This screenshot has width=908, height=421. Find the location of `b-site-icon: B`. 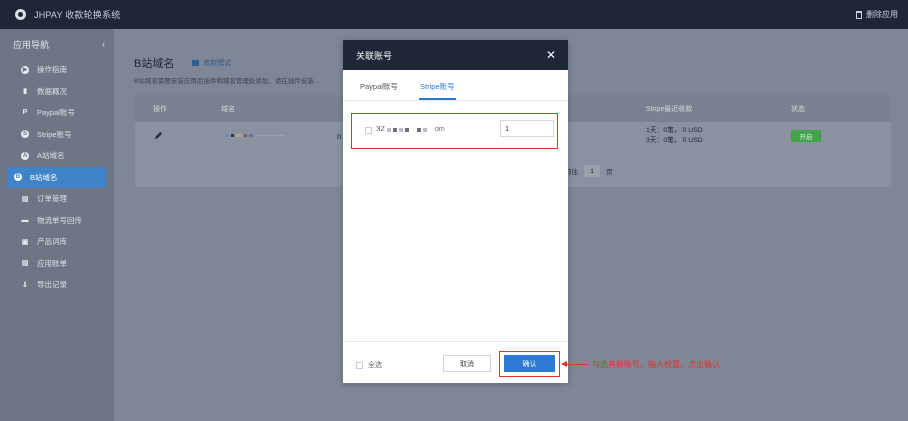

b-site-icon: B is located at coordinates (18, 177).